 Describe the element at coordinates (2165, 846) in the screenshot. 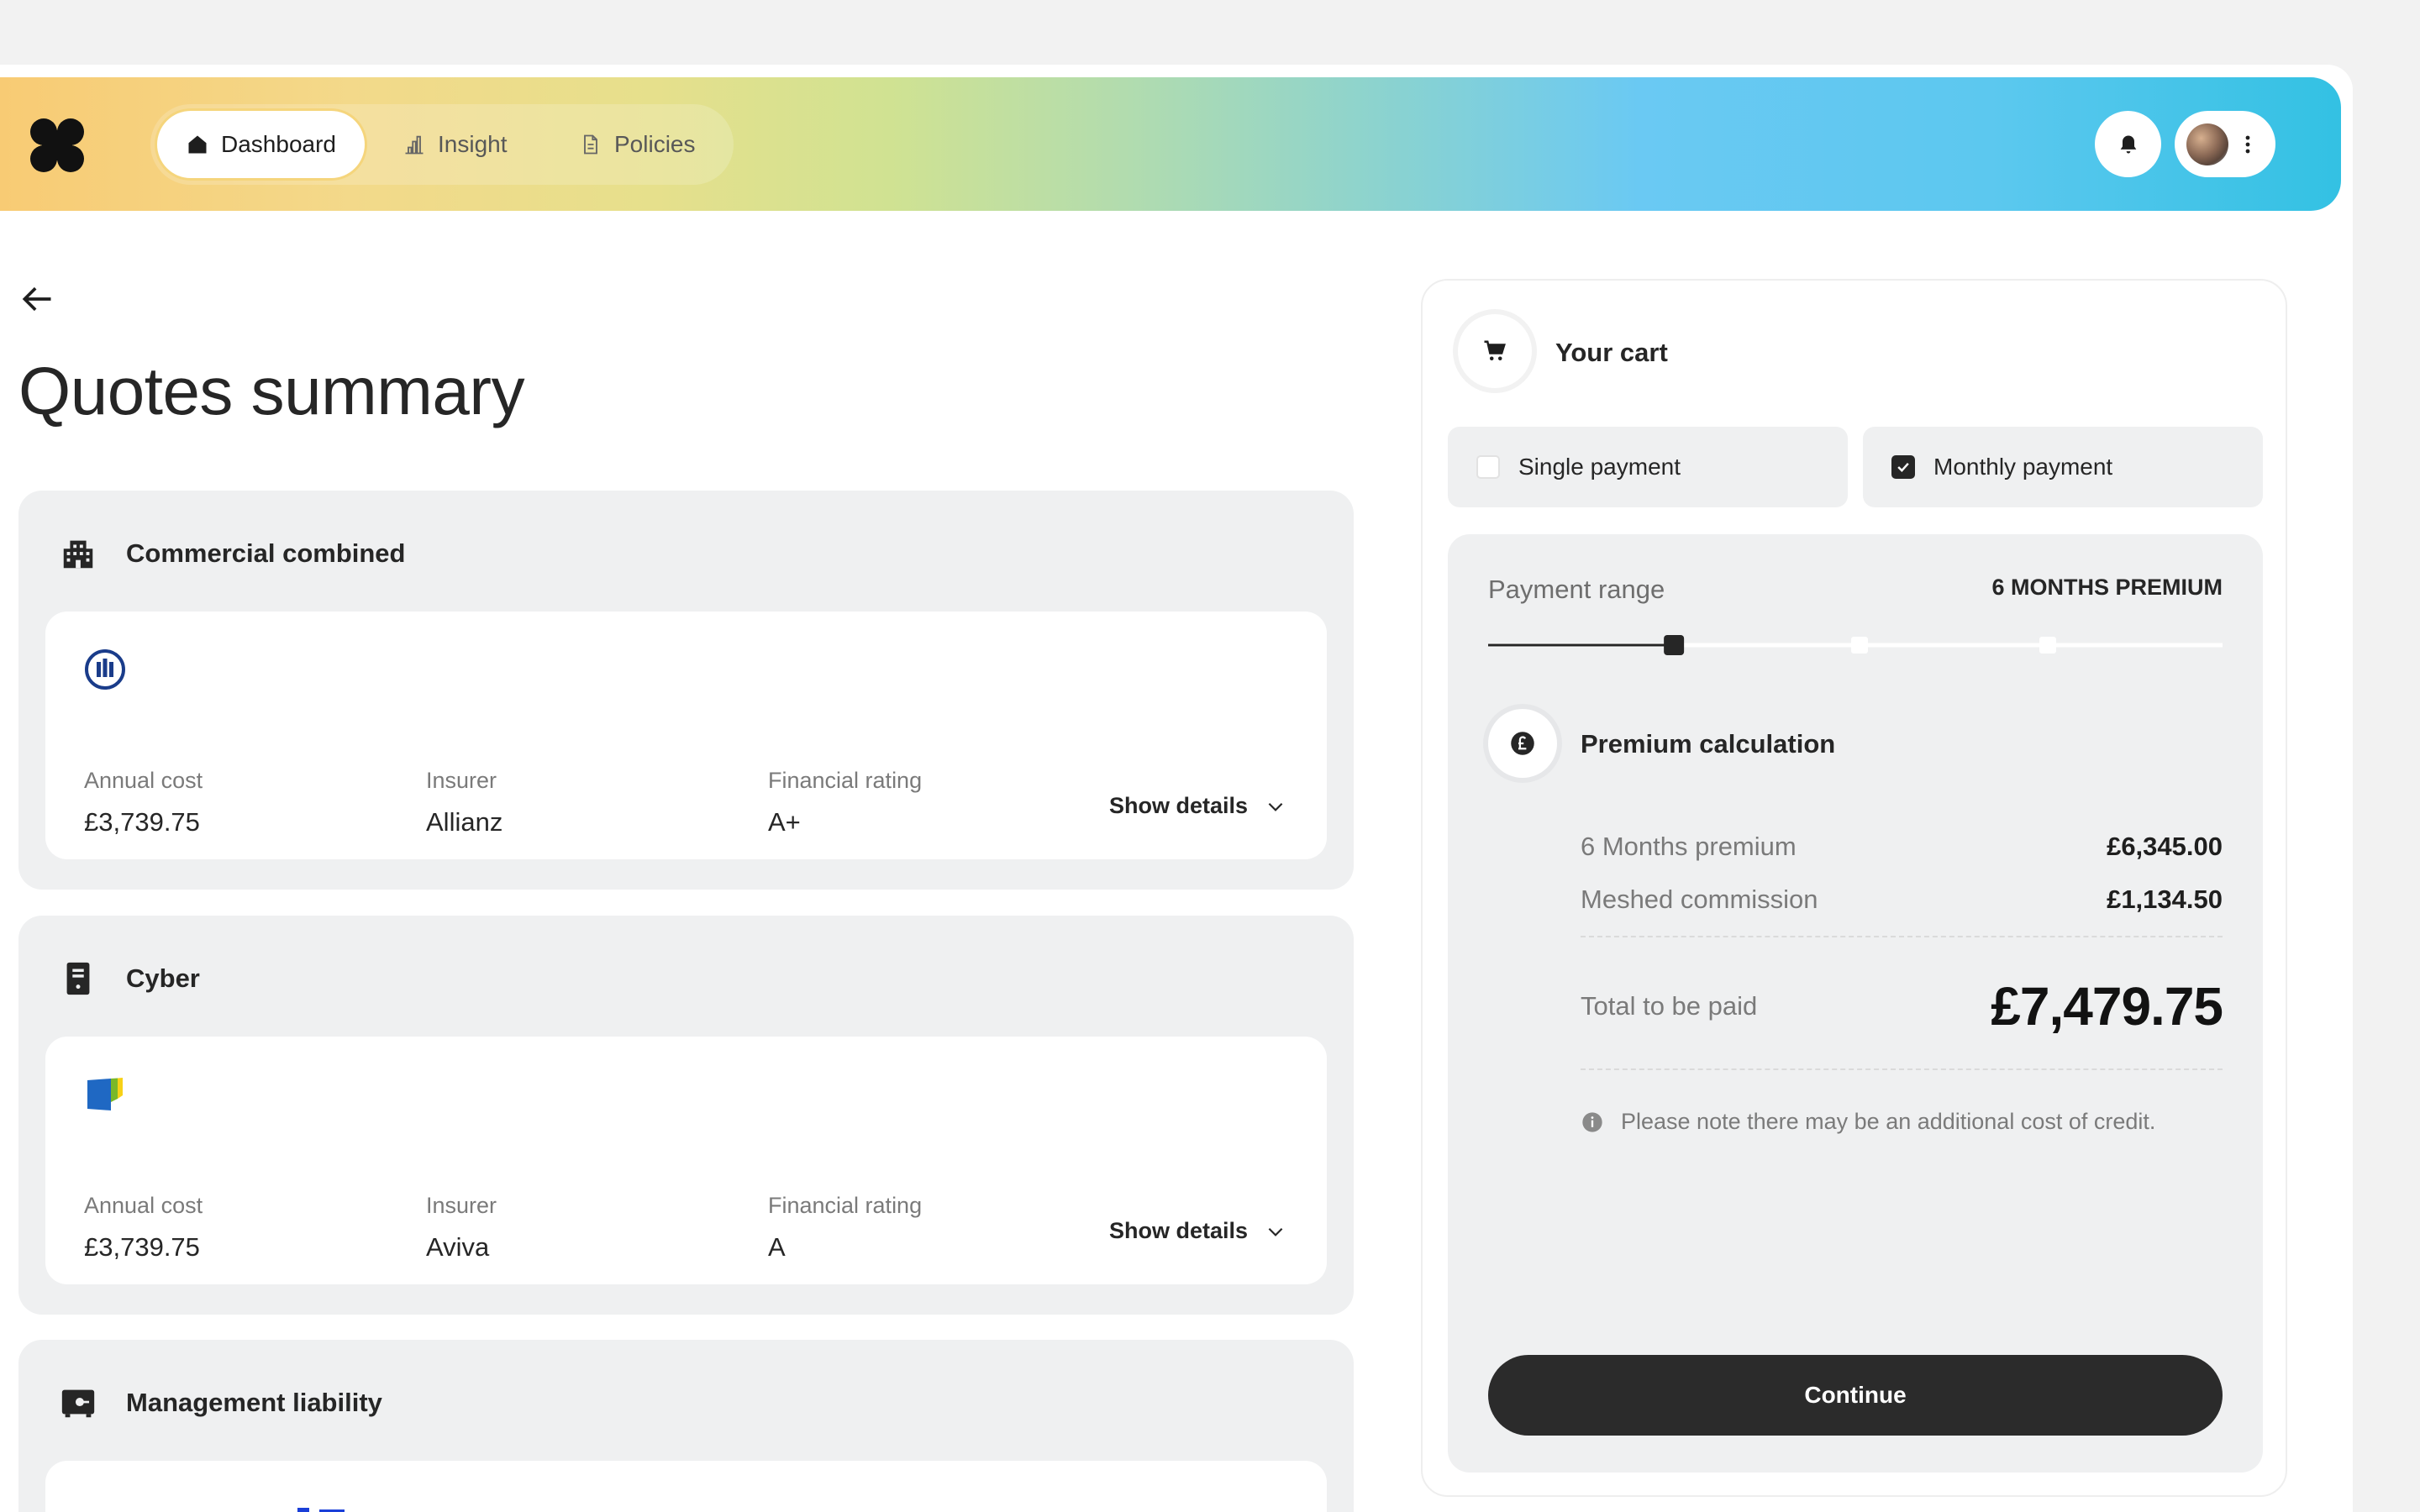

I see `line-item-value: £6,345.00` at that location.